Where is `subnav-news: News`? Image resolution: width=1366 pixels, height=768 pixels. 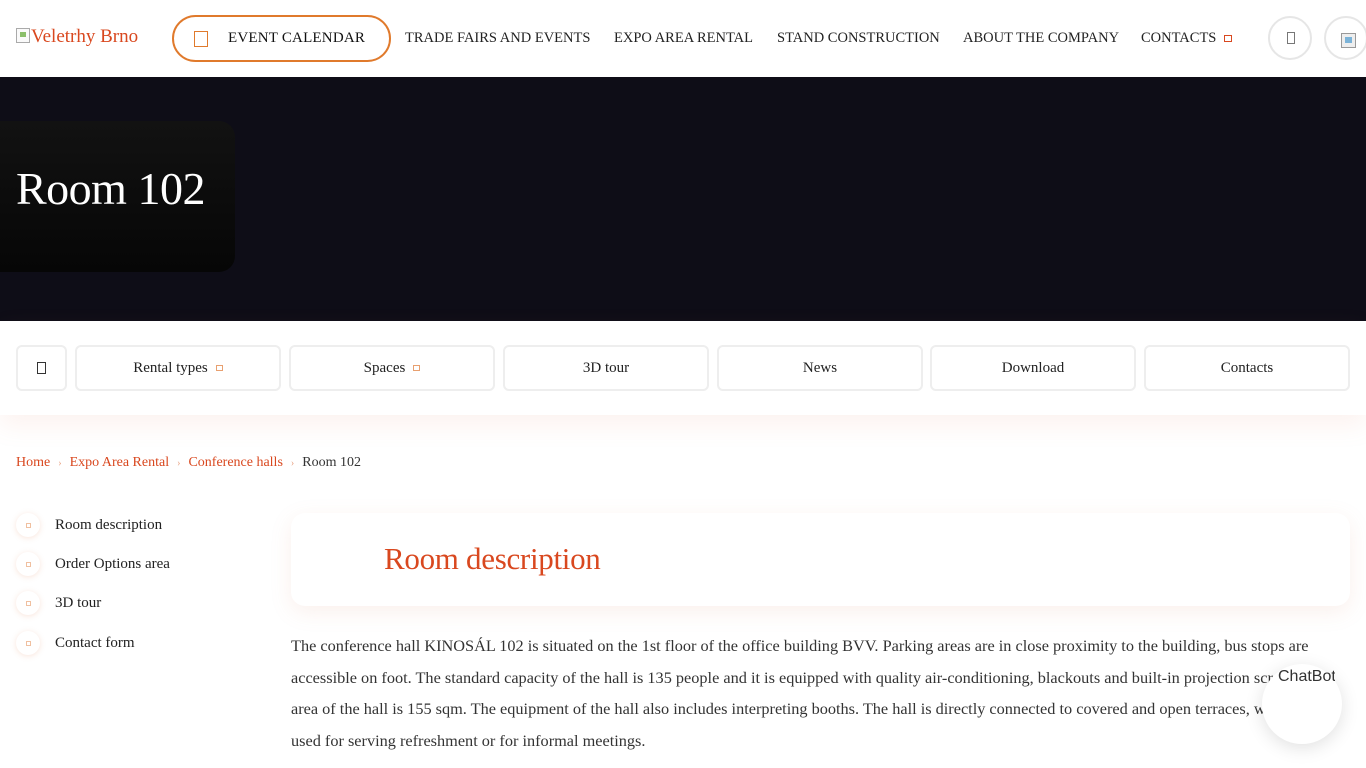 subnav-news: News is located at coordinates (820, 368).